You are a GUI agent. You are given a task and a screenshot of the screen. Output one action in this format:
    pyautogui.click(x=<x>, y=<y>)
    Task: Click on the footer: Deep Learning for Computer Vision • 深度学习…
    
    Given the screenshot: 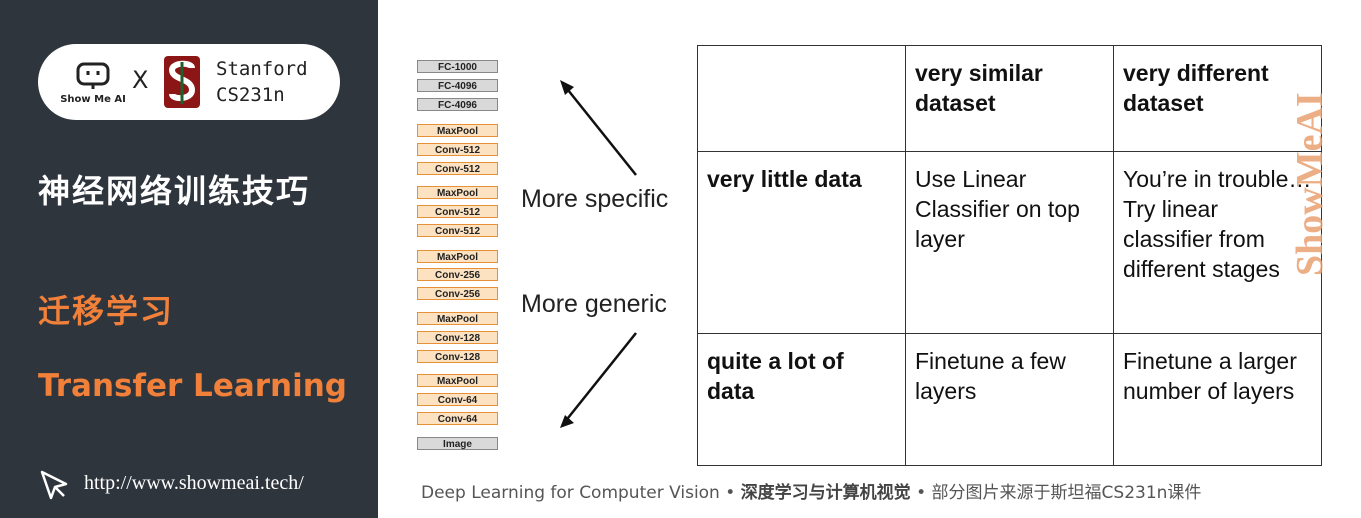 What is the action you would take?
    pyautogui.click(x=811, y=490)
    